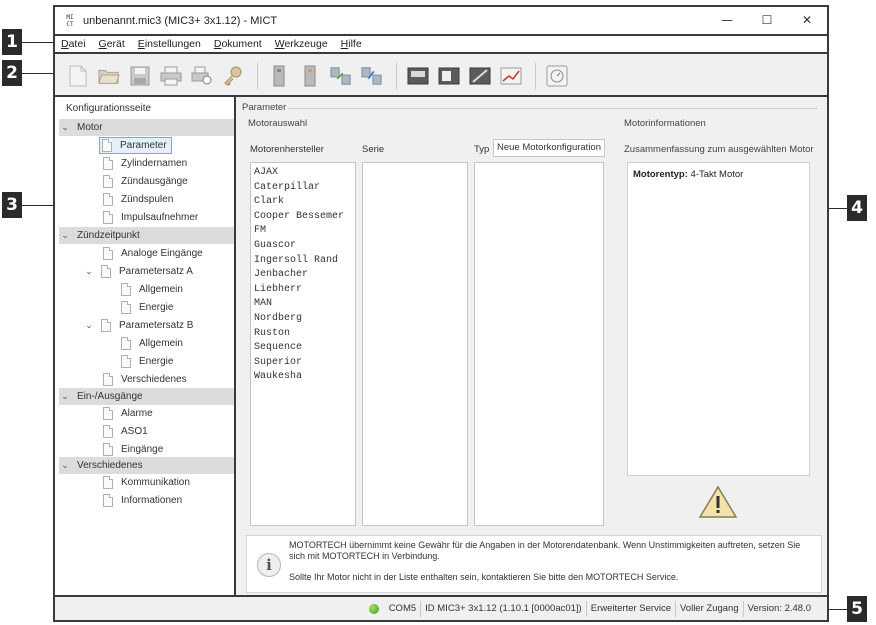 The image size is (876, 625). What do you see at coordinates (418, 76) in the screenshot?
I see `monitor-icon` at bounding box center [418, 76].